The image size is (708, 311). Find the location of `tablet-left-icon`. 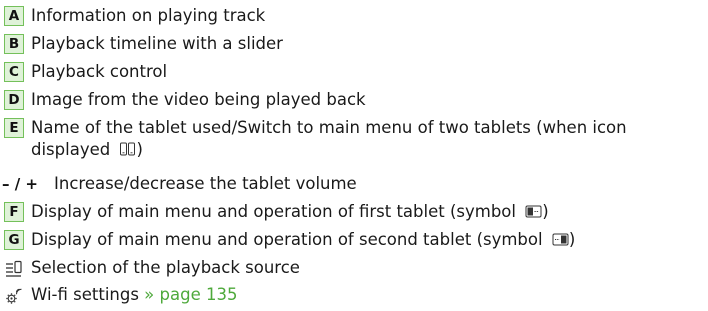

tablet-left-icon is located at coordinates (533, 211).